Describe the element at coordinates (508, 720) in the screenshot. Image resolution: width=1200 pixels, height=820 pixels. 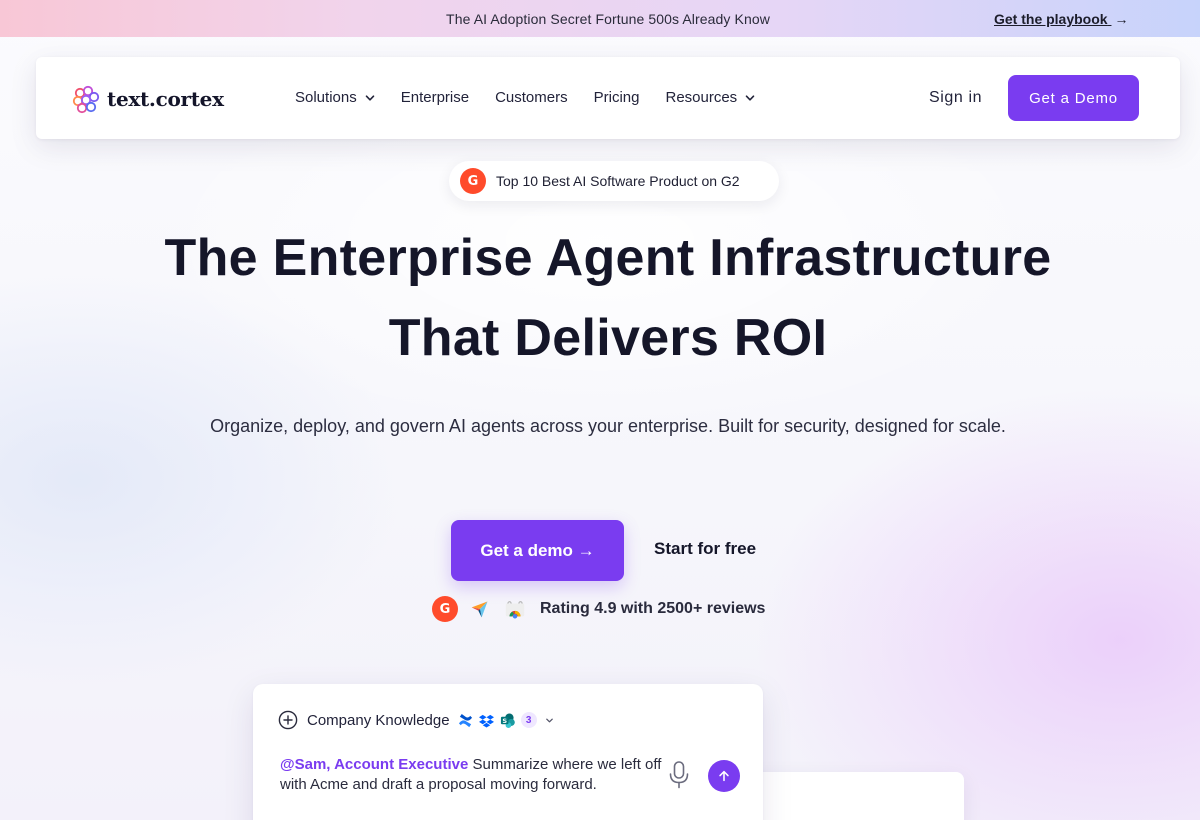
I see `sharepoint-icon: S` at that location.